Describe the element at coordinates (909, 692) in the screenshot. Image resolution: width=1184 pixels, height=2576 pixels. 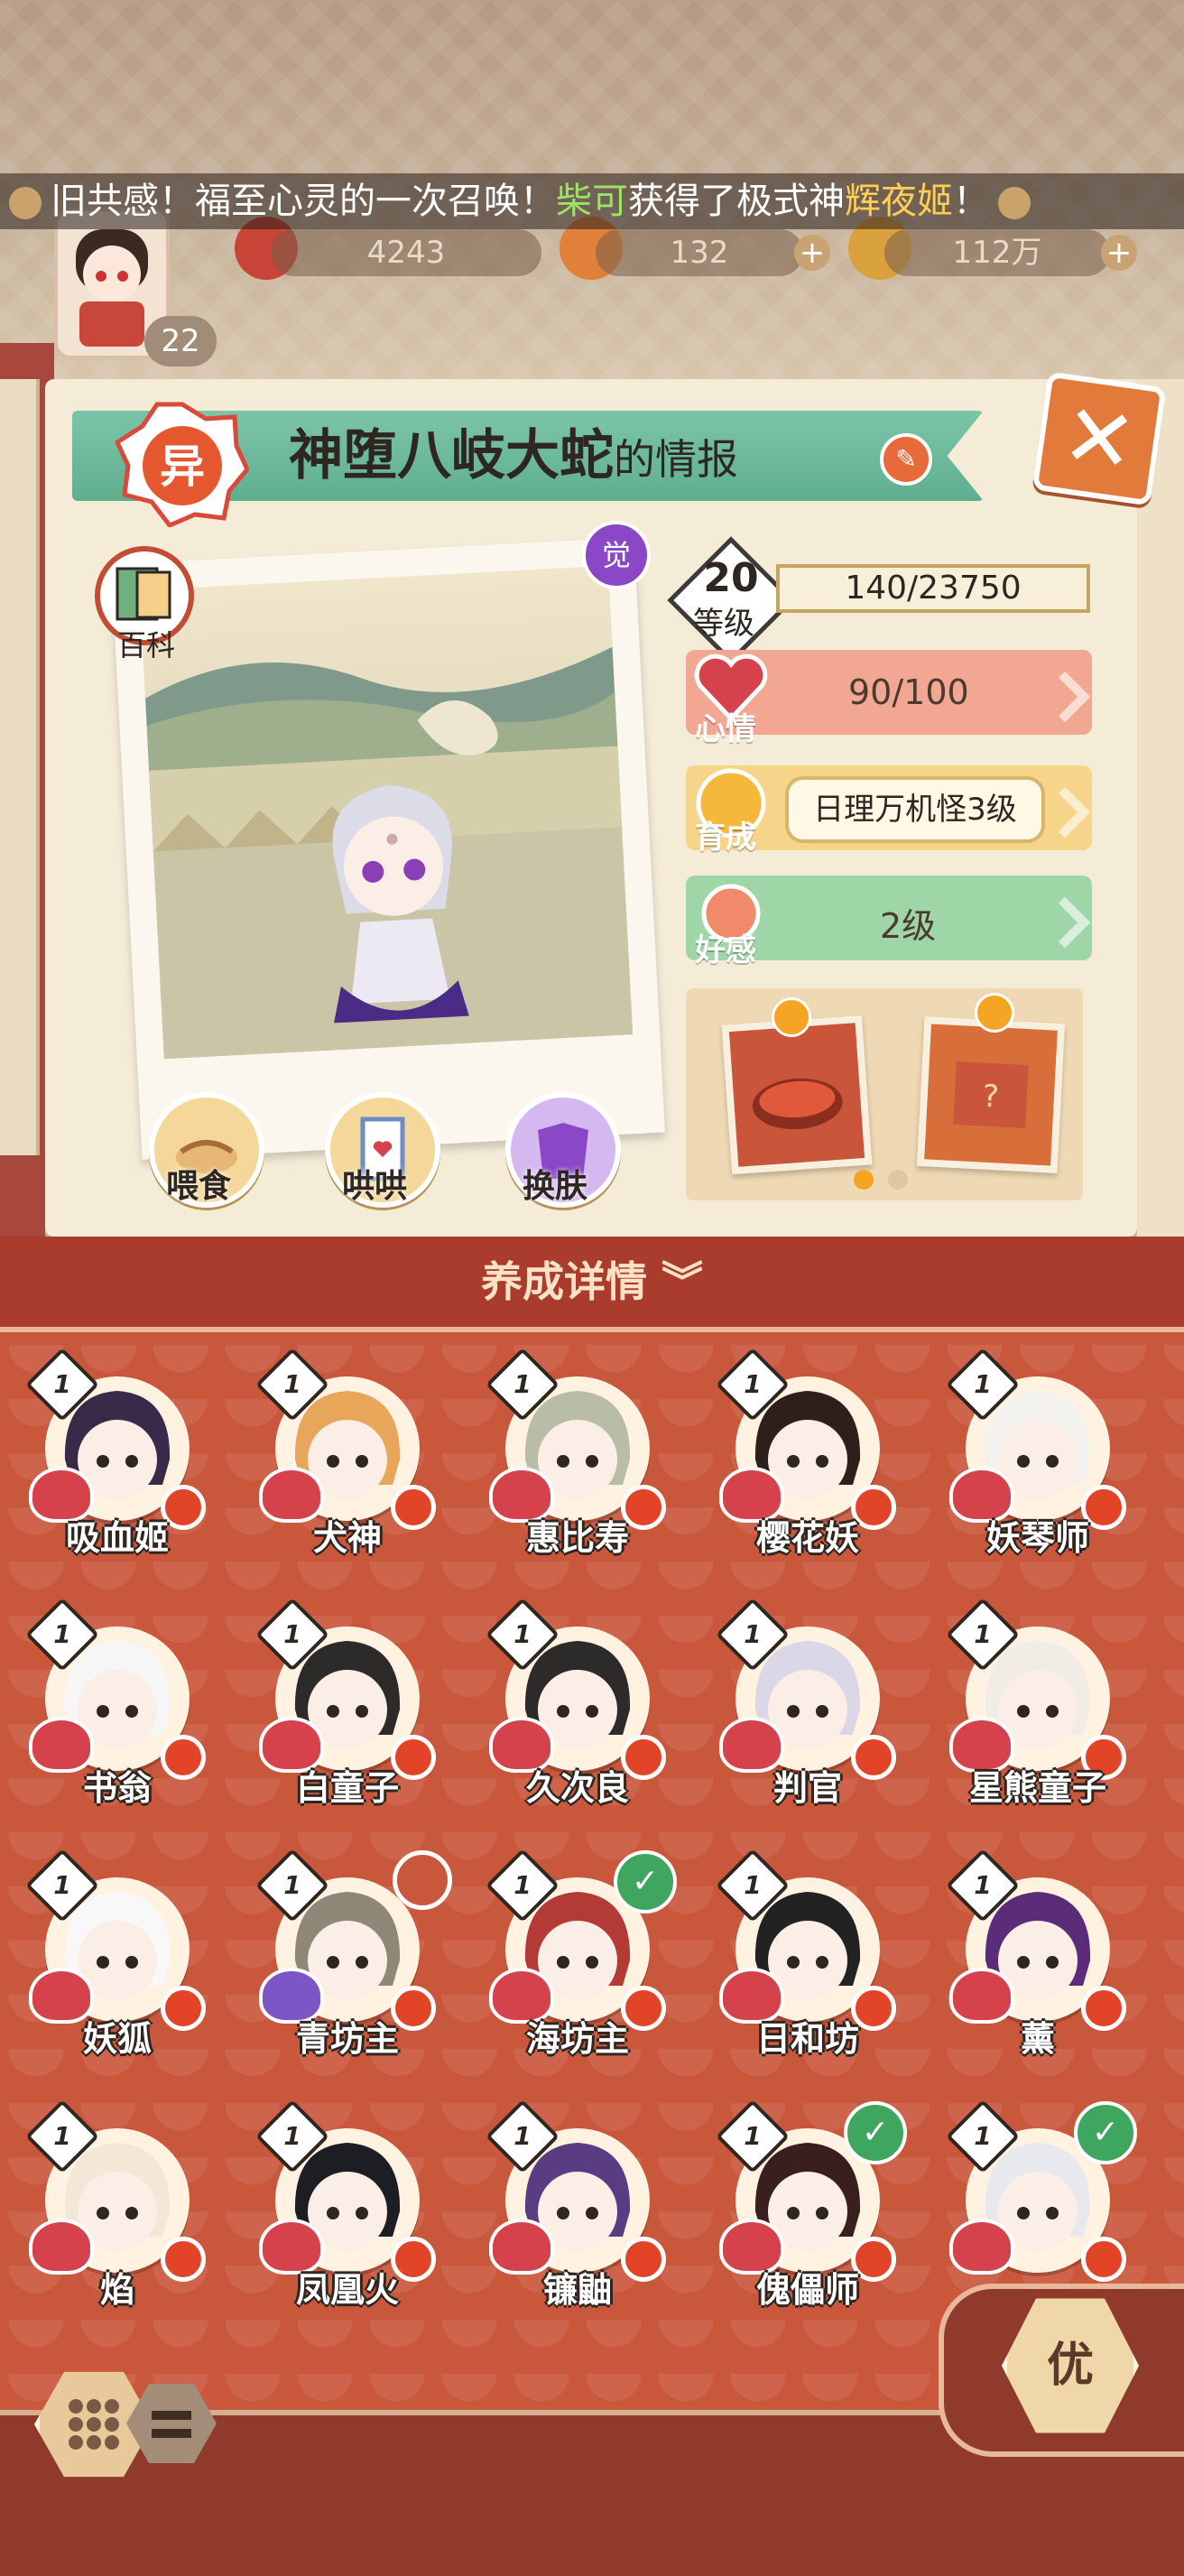
I see `mood-value: 90/100` at that location.